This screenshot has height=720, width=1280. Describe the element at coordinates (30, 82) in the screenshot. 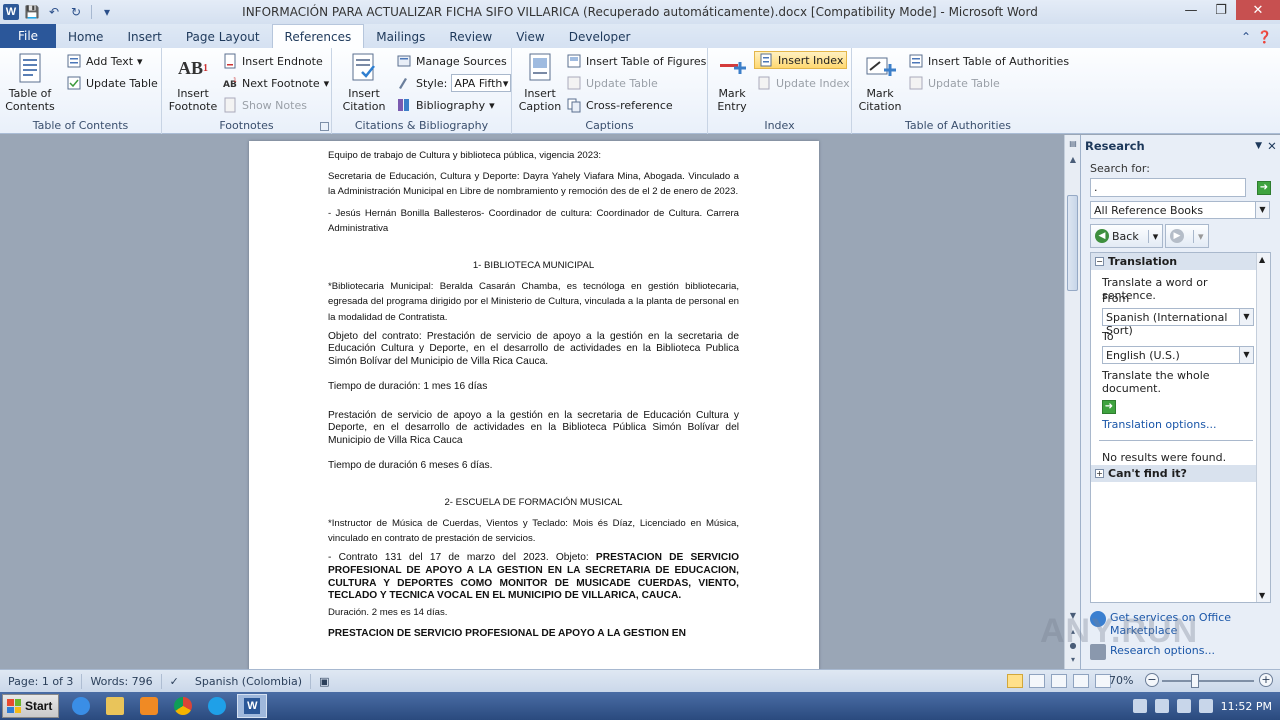

I see `table-of-contents-button: Table of Contents` at that location.